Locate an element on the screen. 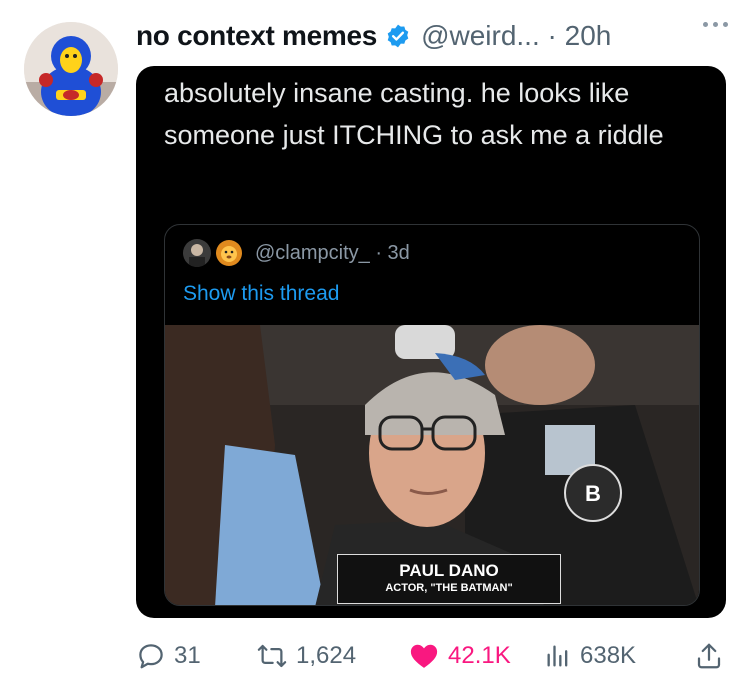  profile-avatar is located at coordinates (71, 69).